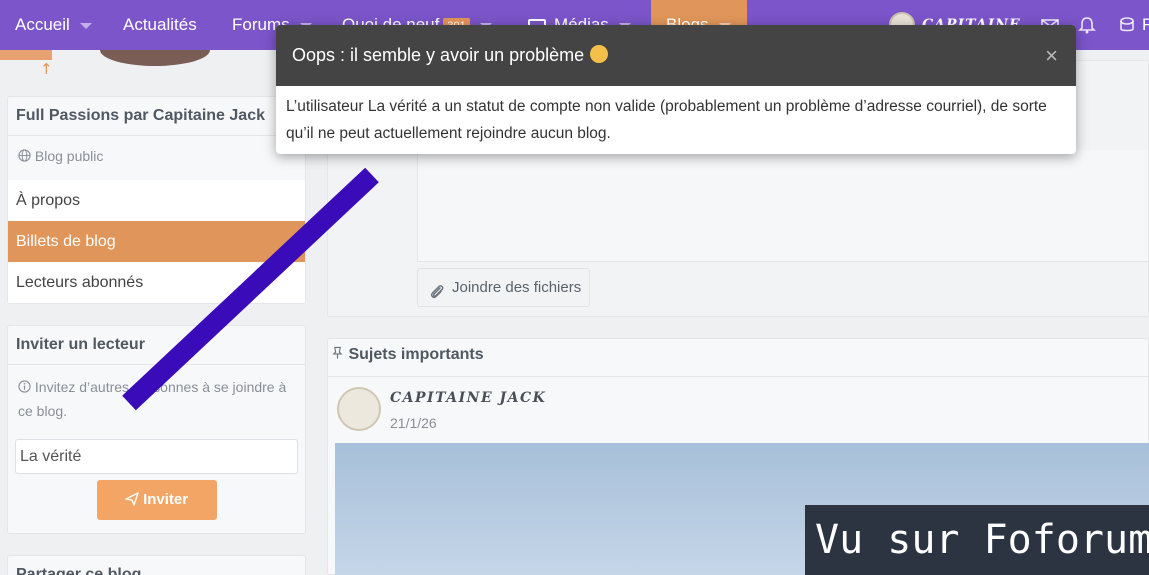  I want to click on close-icon: ×, so click(1051, 55).